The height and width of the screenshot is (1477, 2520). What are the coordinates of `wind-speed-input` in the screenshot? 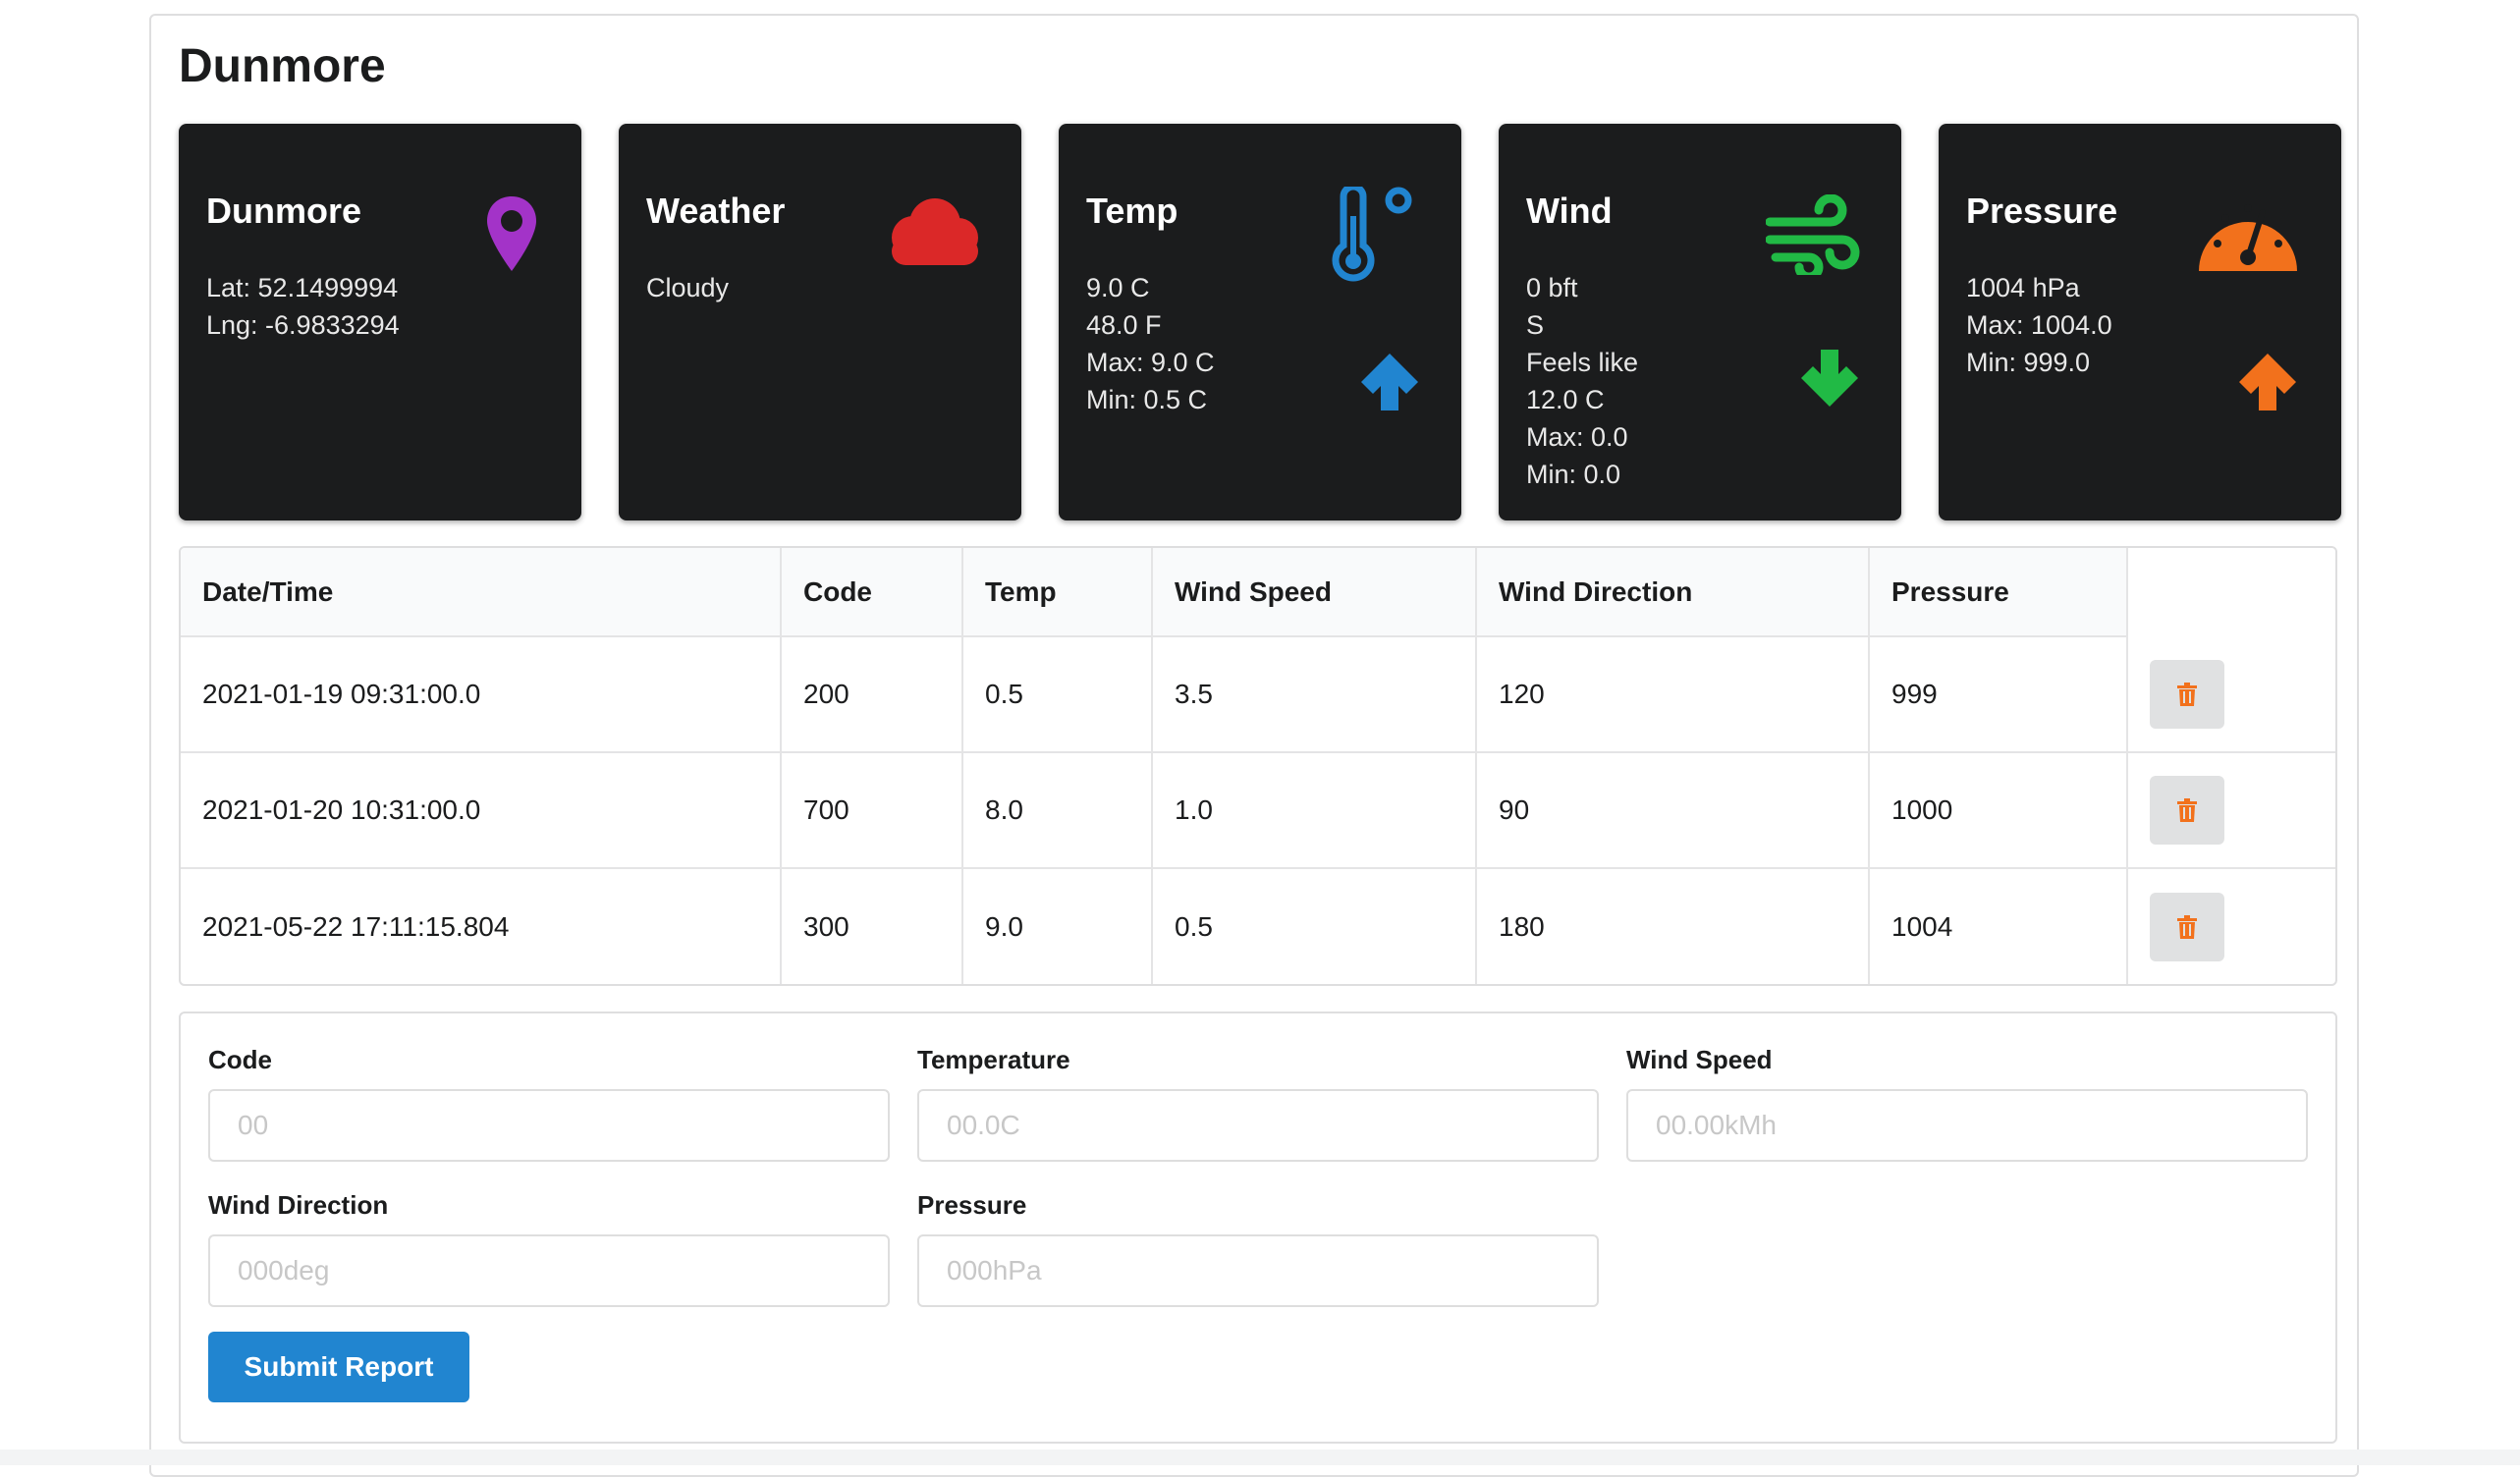 It's located at (1967, 1125).